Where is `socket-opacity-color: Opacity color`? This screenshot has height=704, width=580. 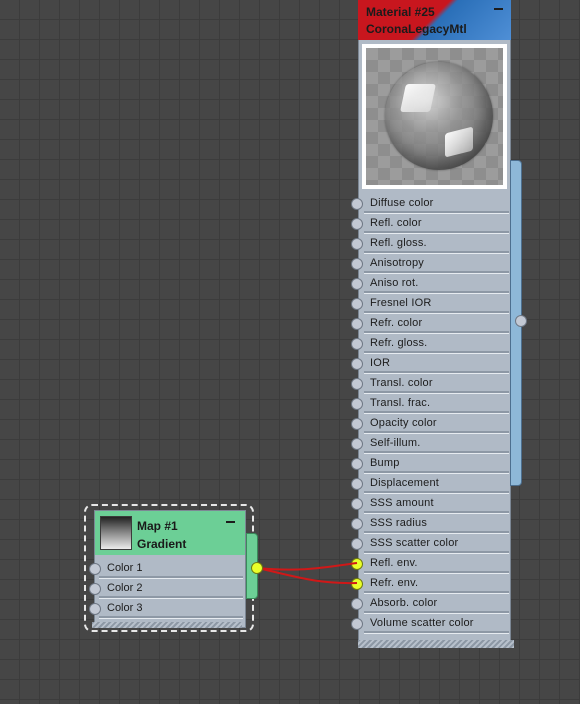 socket-opacity-color: Opacity color is located at coordinates (430, 424).